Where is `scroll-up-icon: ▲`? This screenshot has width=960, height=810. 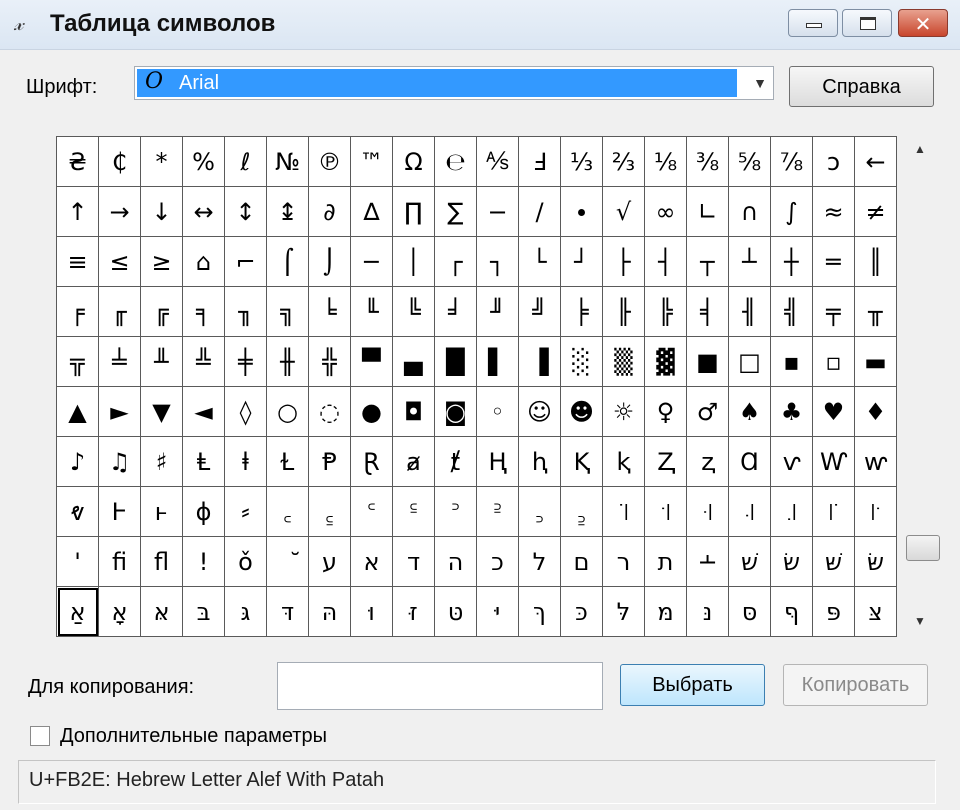 scroll-up-icon: ▲ is located at coordinates (920, 149).